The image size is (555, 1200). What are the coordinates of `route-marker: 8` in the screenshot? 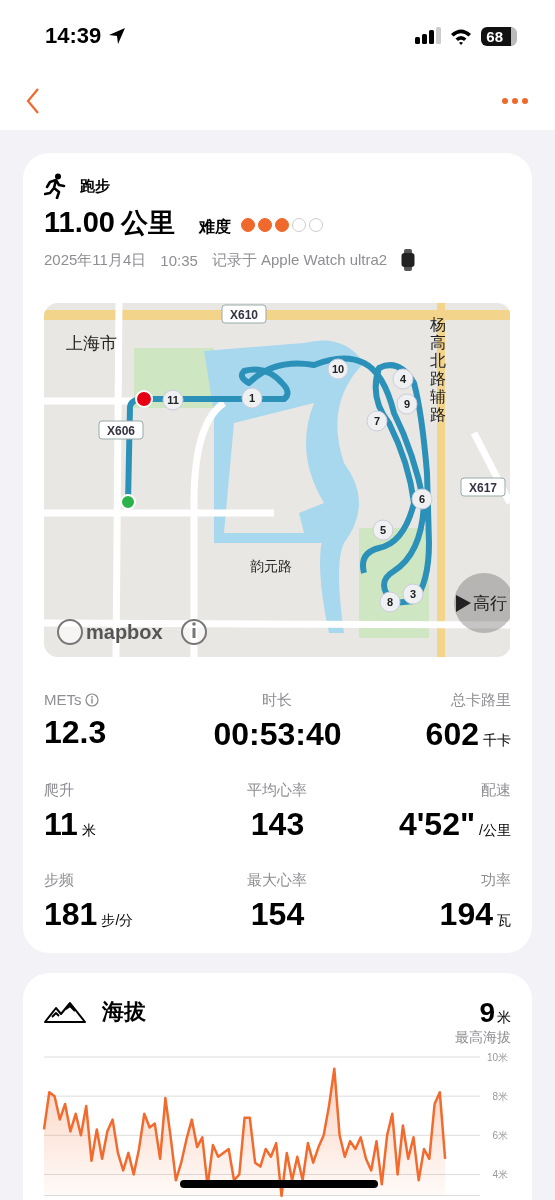 It's located at (390, 602).